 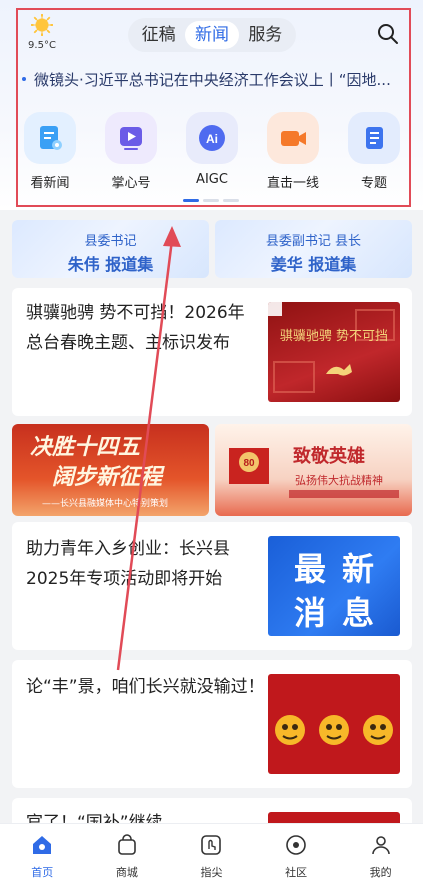 What do you see at coordinates (42, 845) in the screenshot?
I see `home-icon` at bounding box center [42, 845].